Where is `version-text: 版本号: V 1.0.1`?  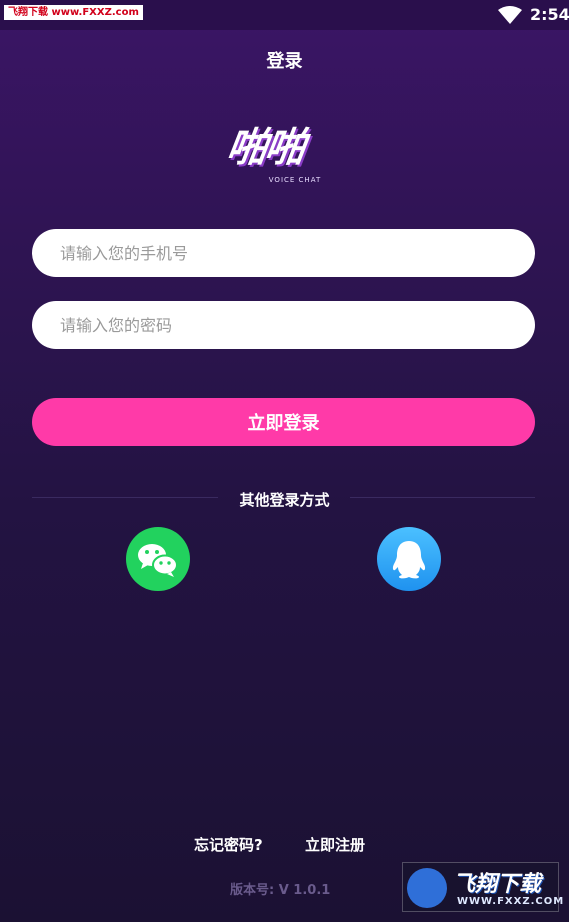
version-text: 版本号: V 1.0.1 is located at coordinates (280, 890).